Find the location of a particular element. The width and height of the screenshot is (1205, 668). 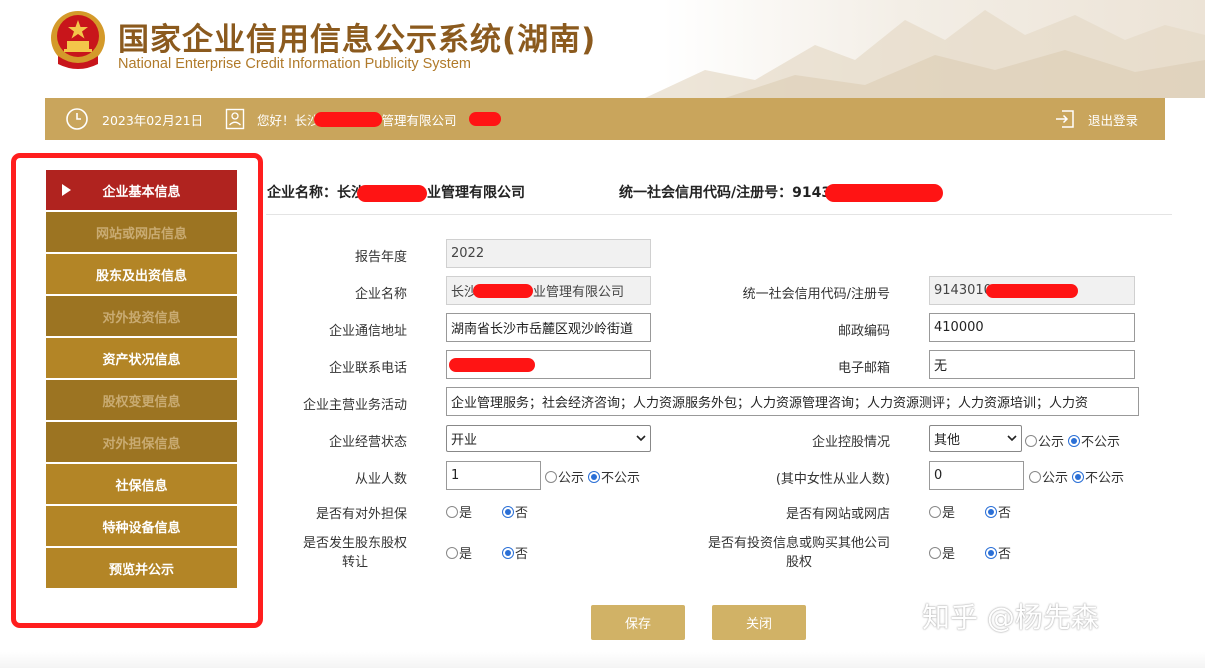

sidebar-item-investment-info: 对外投资信息 is located at coordinates (141, 316).